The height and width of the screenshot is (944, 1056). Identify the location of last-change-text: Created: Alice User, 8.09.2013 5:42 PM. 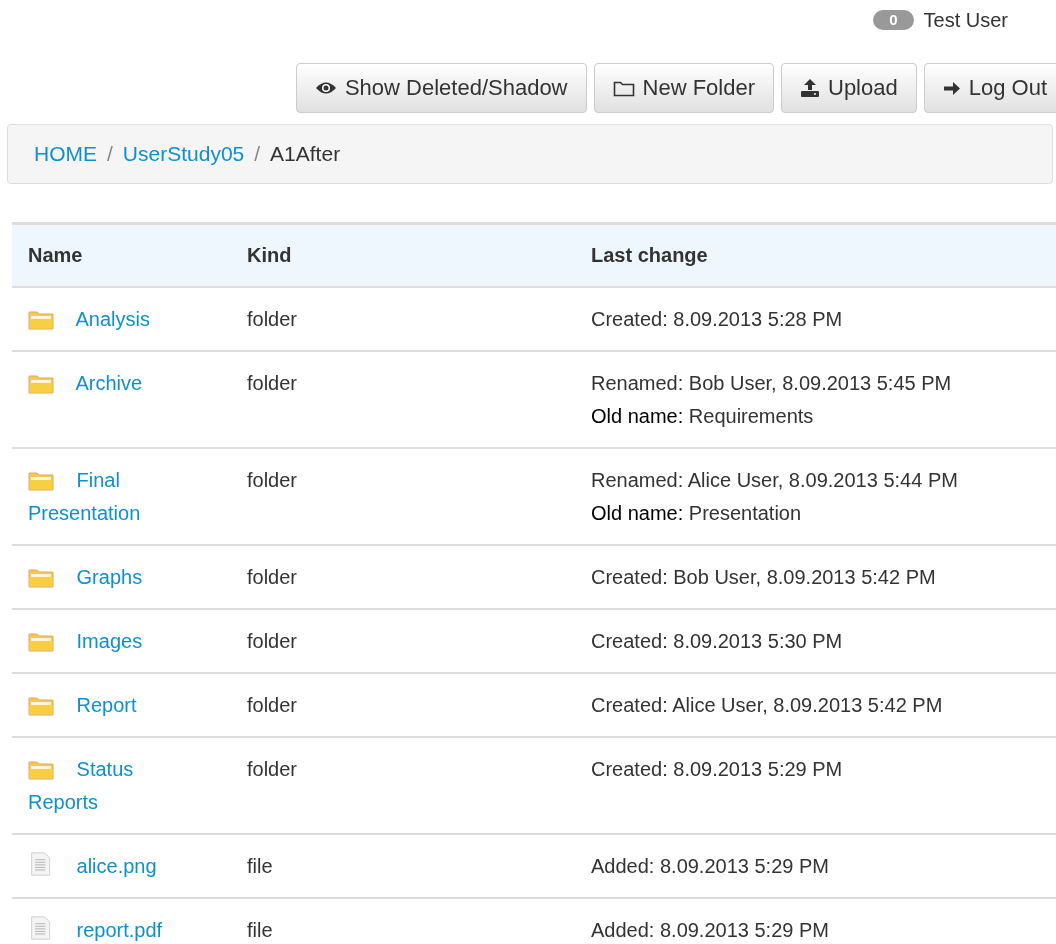
(767, 705).